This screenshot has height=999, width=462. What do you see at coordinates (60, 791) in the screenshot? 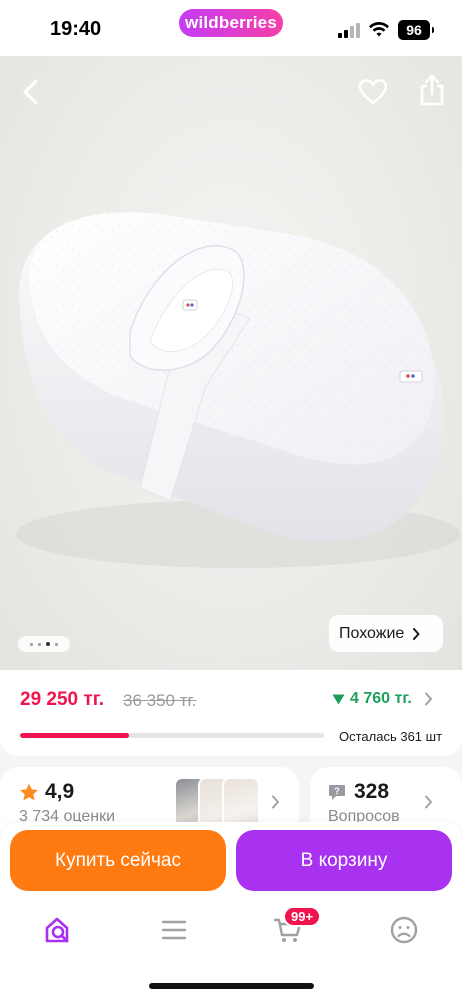
I see `rating-value: 4,9` at bounding box center [60, 791].